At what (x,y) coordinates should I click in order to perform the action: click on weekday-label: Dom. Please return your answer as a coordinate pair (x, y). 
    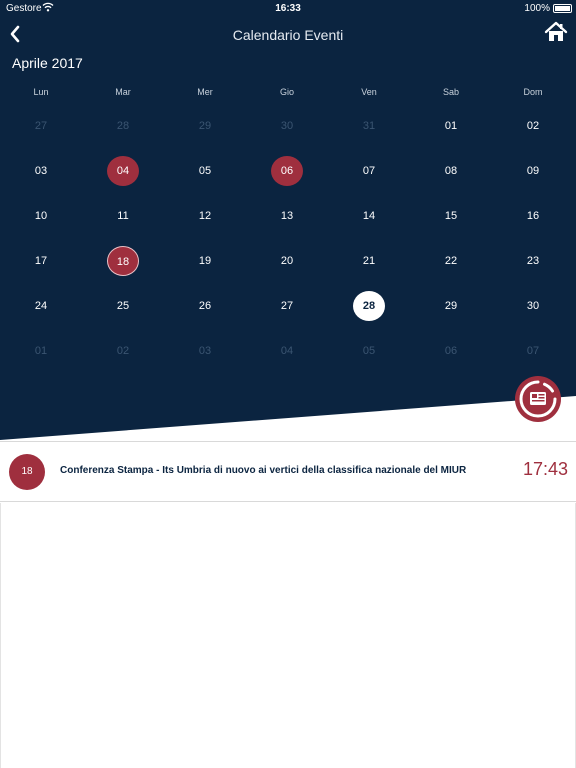
    Looking at the image, I should click on (533, 92).